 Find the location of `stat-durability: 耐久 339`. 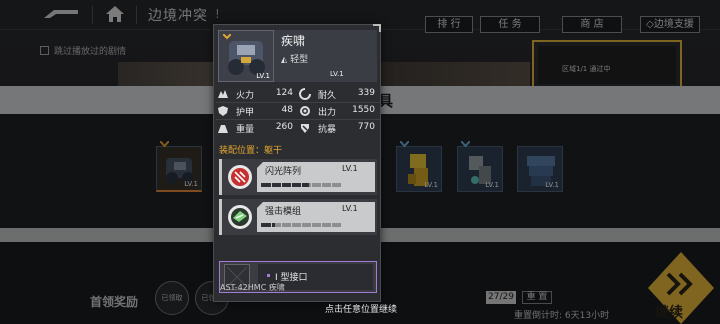

stat-durability: 耐久 339 is located at coordinates (337, 94).